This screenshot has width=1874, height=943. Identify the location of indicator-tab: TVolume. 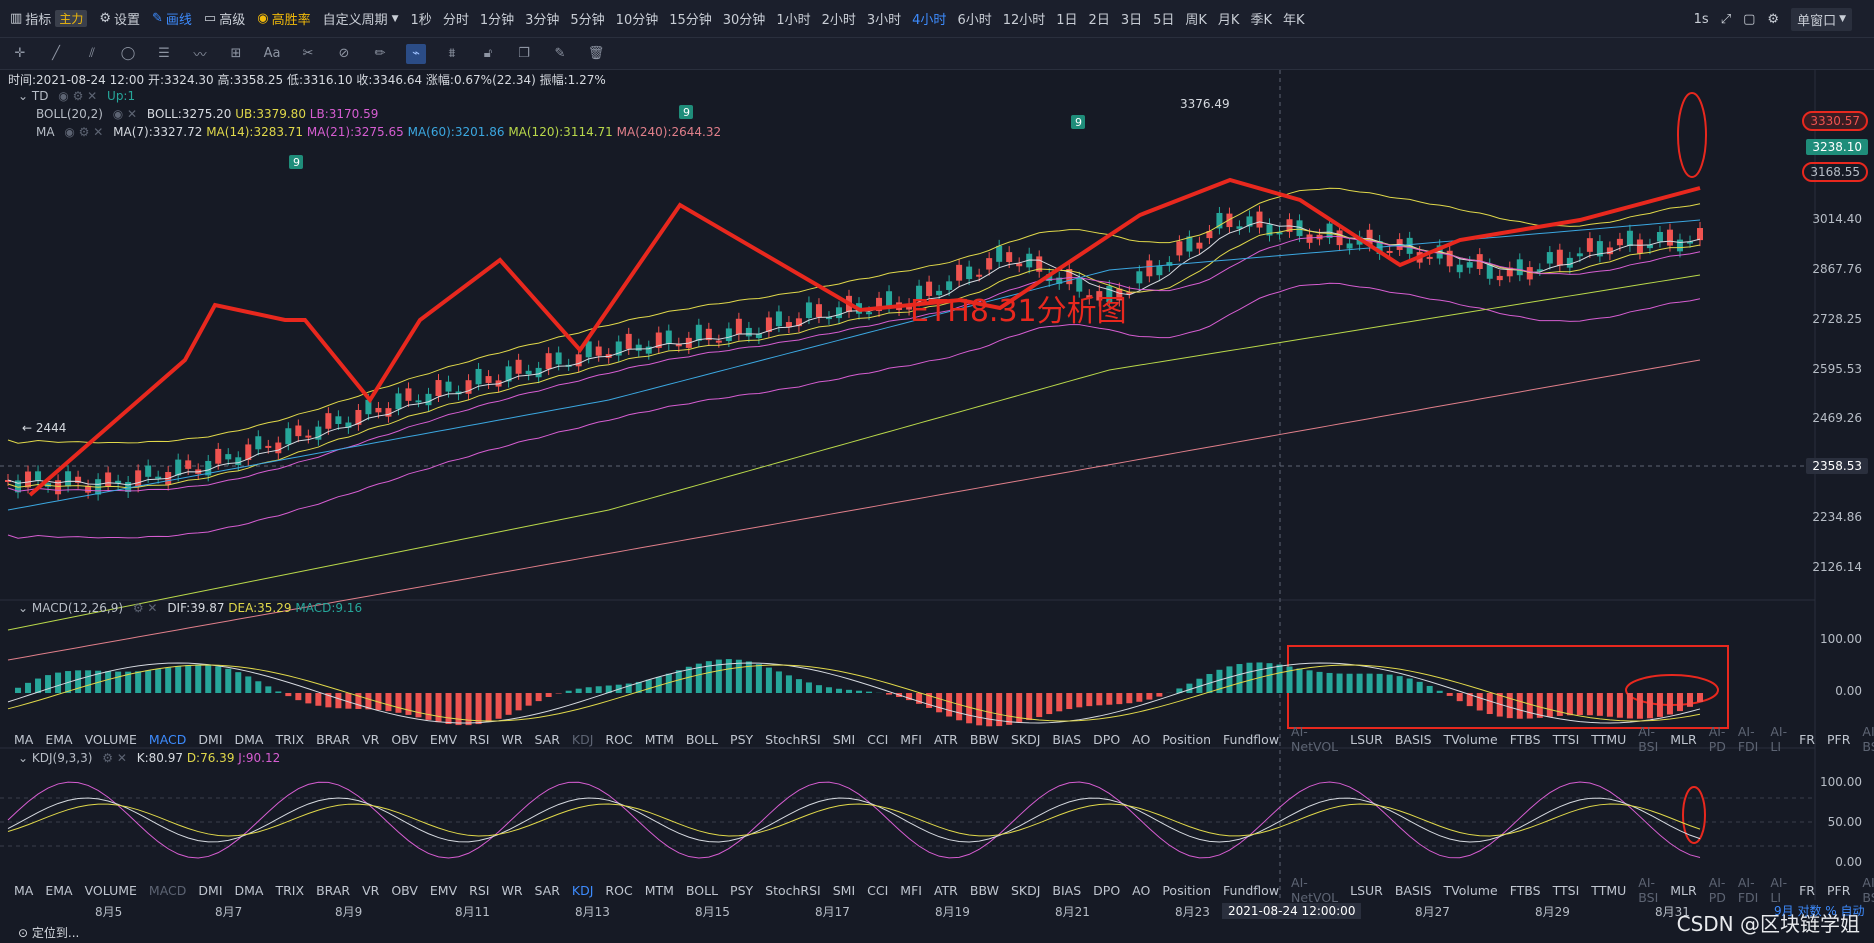
(1471, 739).